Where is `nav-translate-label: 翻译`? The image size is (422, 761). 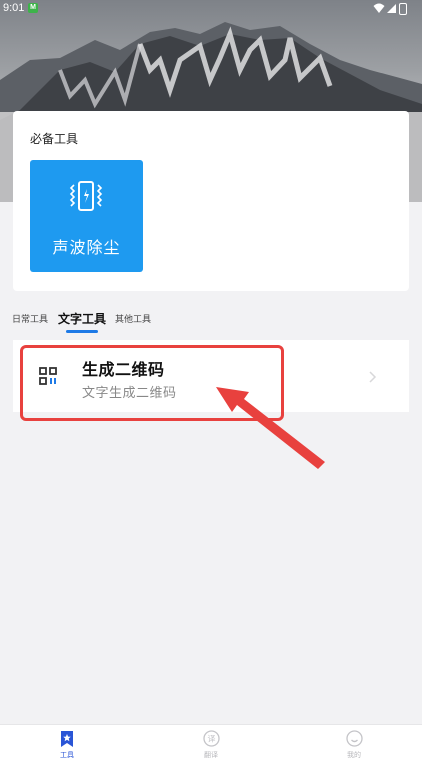
nav-translate-label: 翻译 is located at coordinates (211, 755).